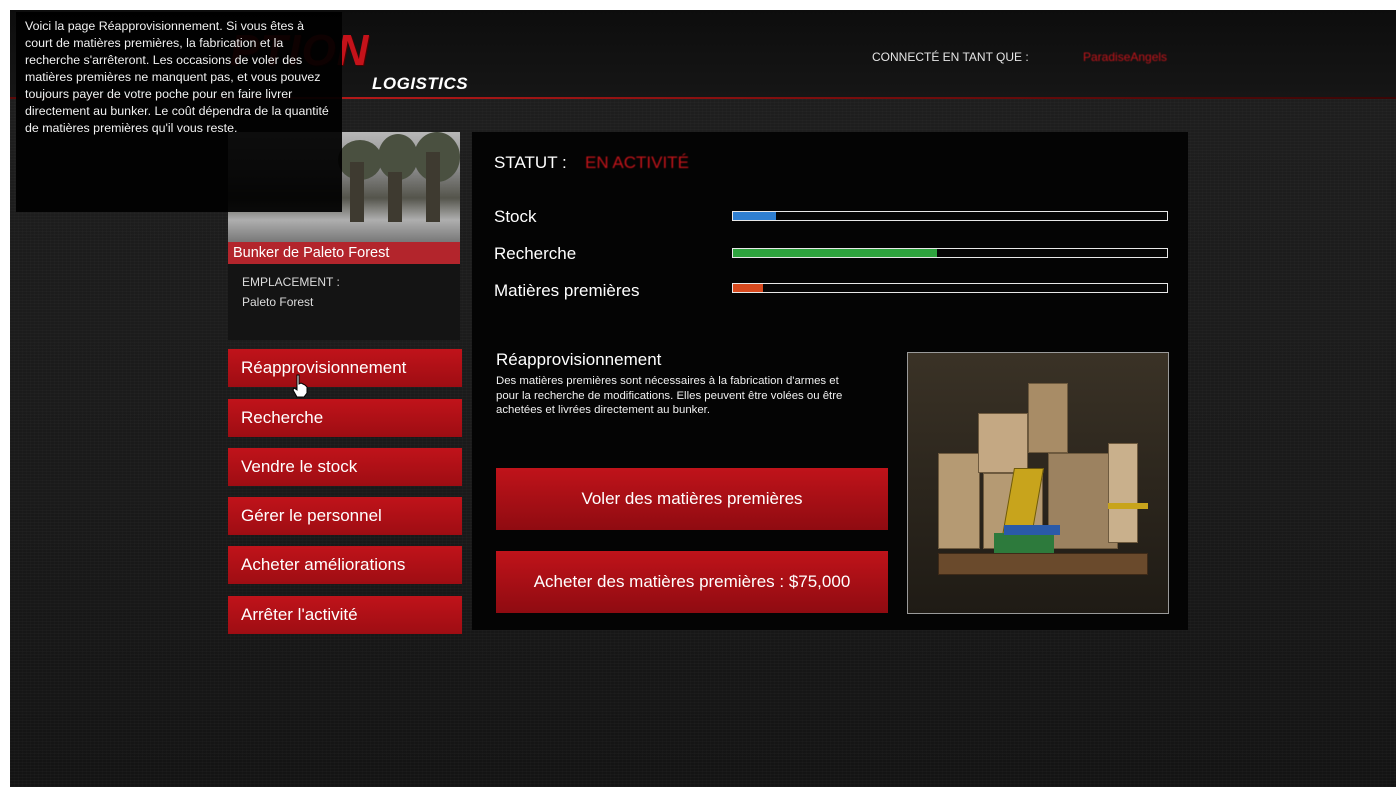  I want to click on property-name: Bunker de Paleto Forest, so click(344, 253).